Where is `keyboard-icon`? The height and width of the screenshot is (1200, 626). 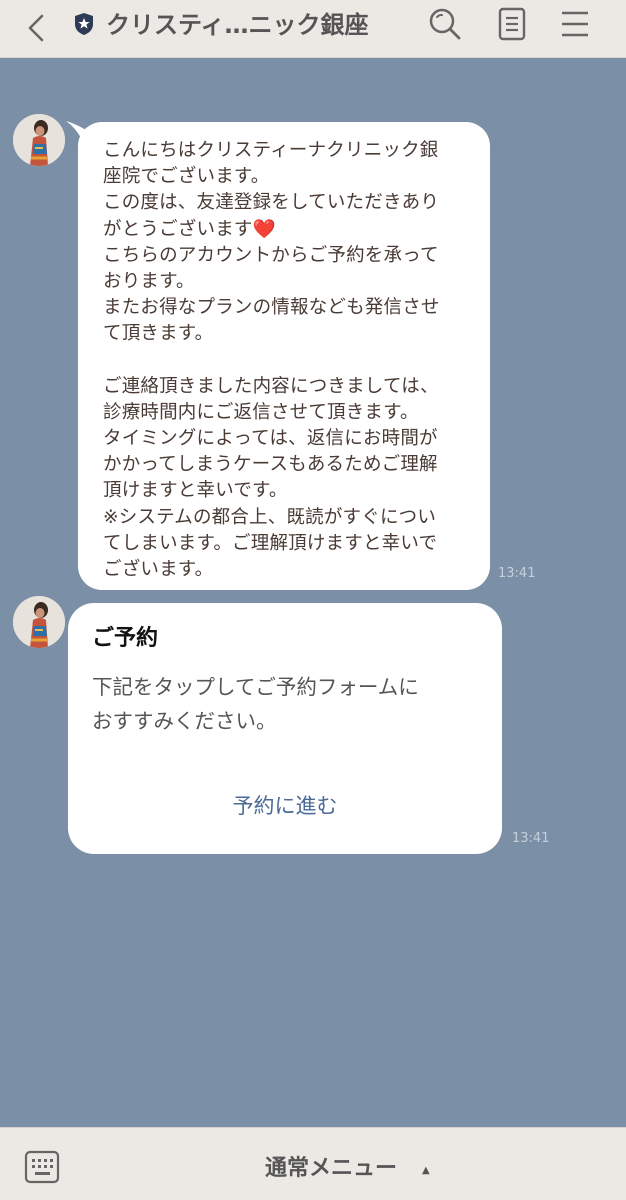
keyboard-icon is located at coordinates (42, 1167).